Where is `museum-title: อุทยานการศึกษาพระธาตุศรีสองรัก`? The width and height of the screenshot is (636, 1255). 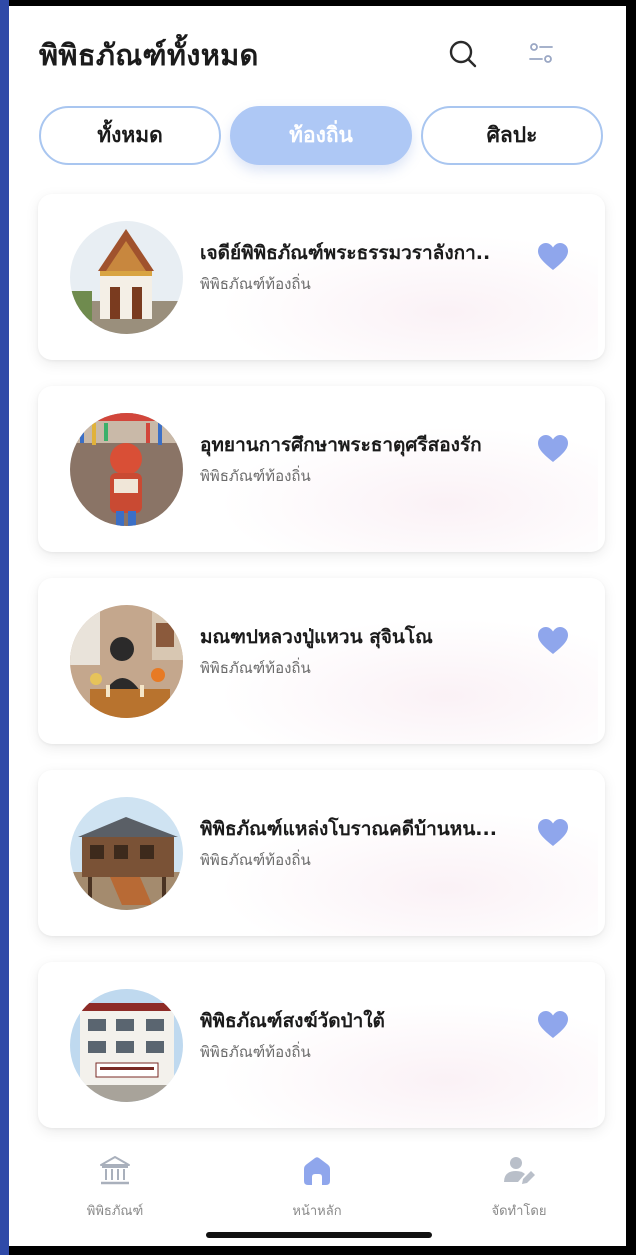 museum-title: อุทยานการศึกษาพระธาตุศรีสองรัก is located at coordinates (341, 445).